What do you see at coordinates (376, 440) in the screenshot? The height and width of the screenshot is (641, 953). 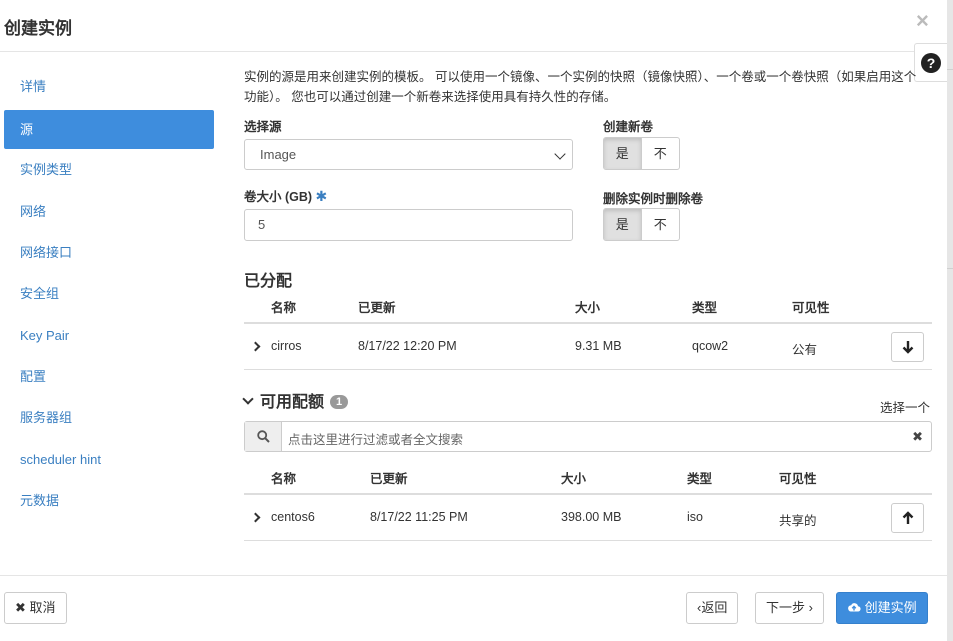 I see `filter-placeholder: 点击这里进行过滤或者全文搜索` at bounding box center [376, 440].